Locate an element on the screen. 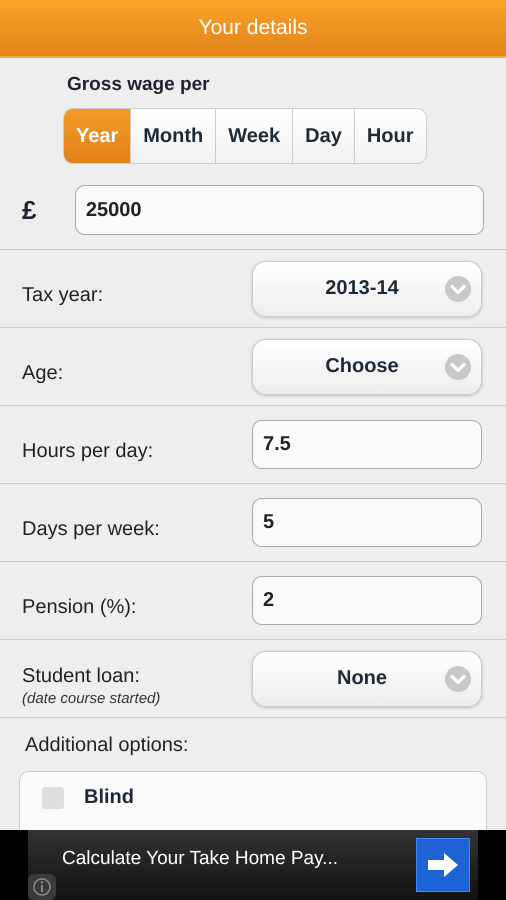 The width and height of the screenshot is (506, 900). dropdown-select: None is located at coordinates (367, 678).